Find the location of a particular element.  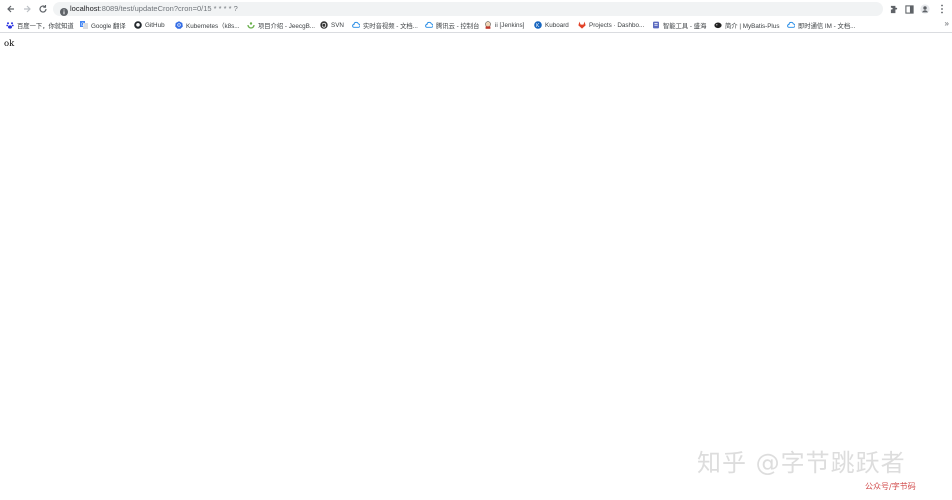

gitlab-icon is located at coordinates (582, 25).